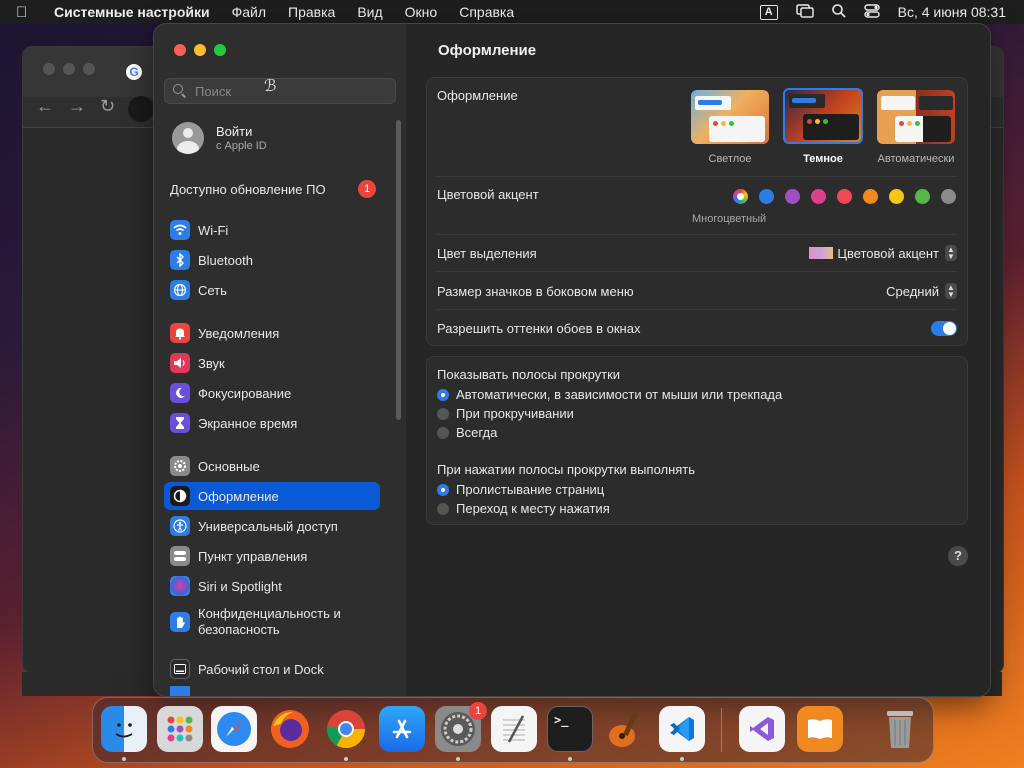  What do you see at coordinates (952, 12) in the screenshot?
I see `menu-clock: Вс, 4 июня 08:31` at bounding box center [952, 12].